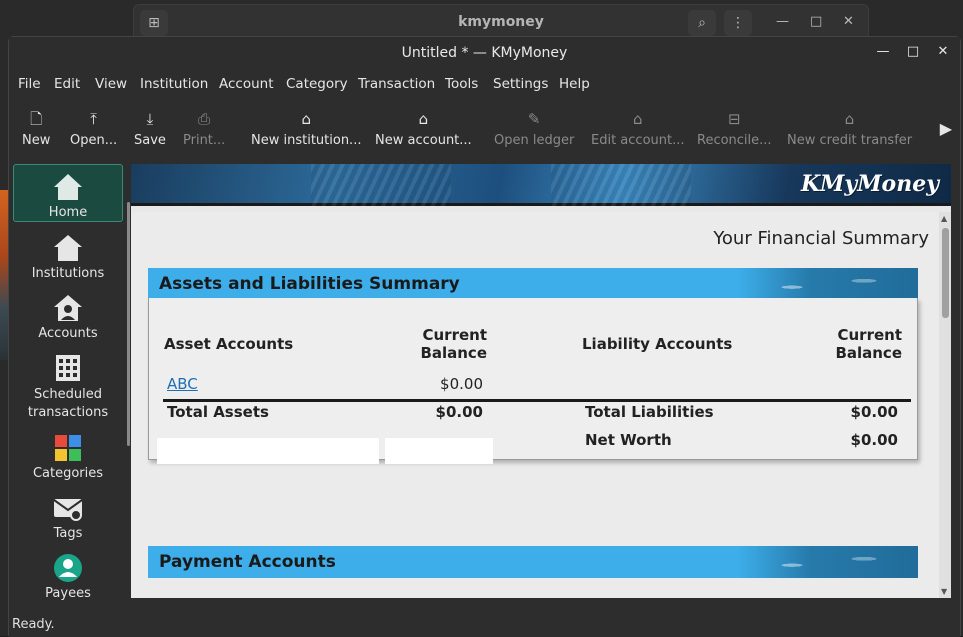 This screenshot has height=637, width=963. What do you see at coordinates (306, 119) in the screenshot?
I see `new-institution-icon: ⌂` at bounding box center [306, 119].